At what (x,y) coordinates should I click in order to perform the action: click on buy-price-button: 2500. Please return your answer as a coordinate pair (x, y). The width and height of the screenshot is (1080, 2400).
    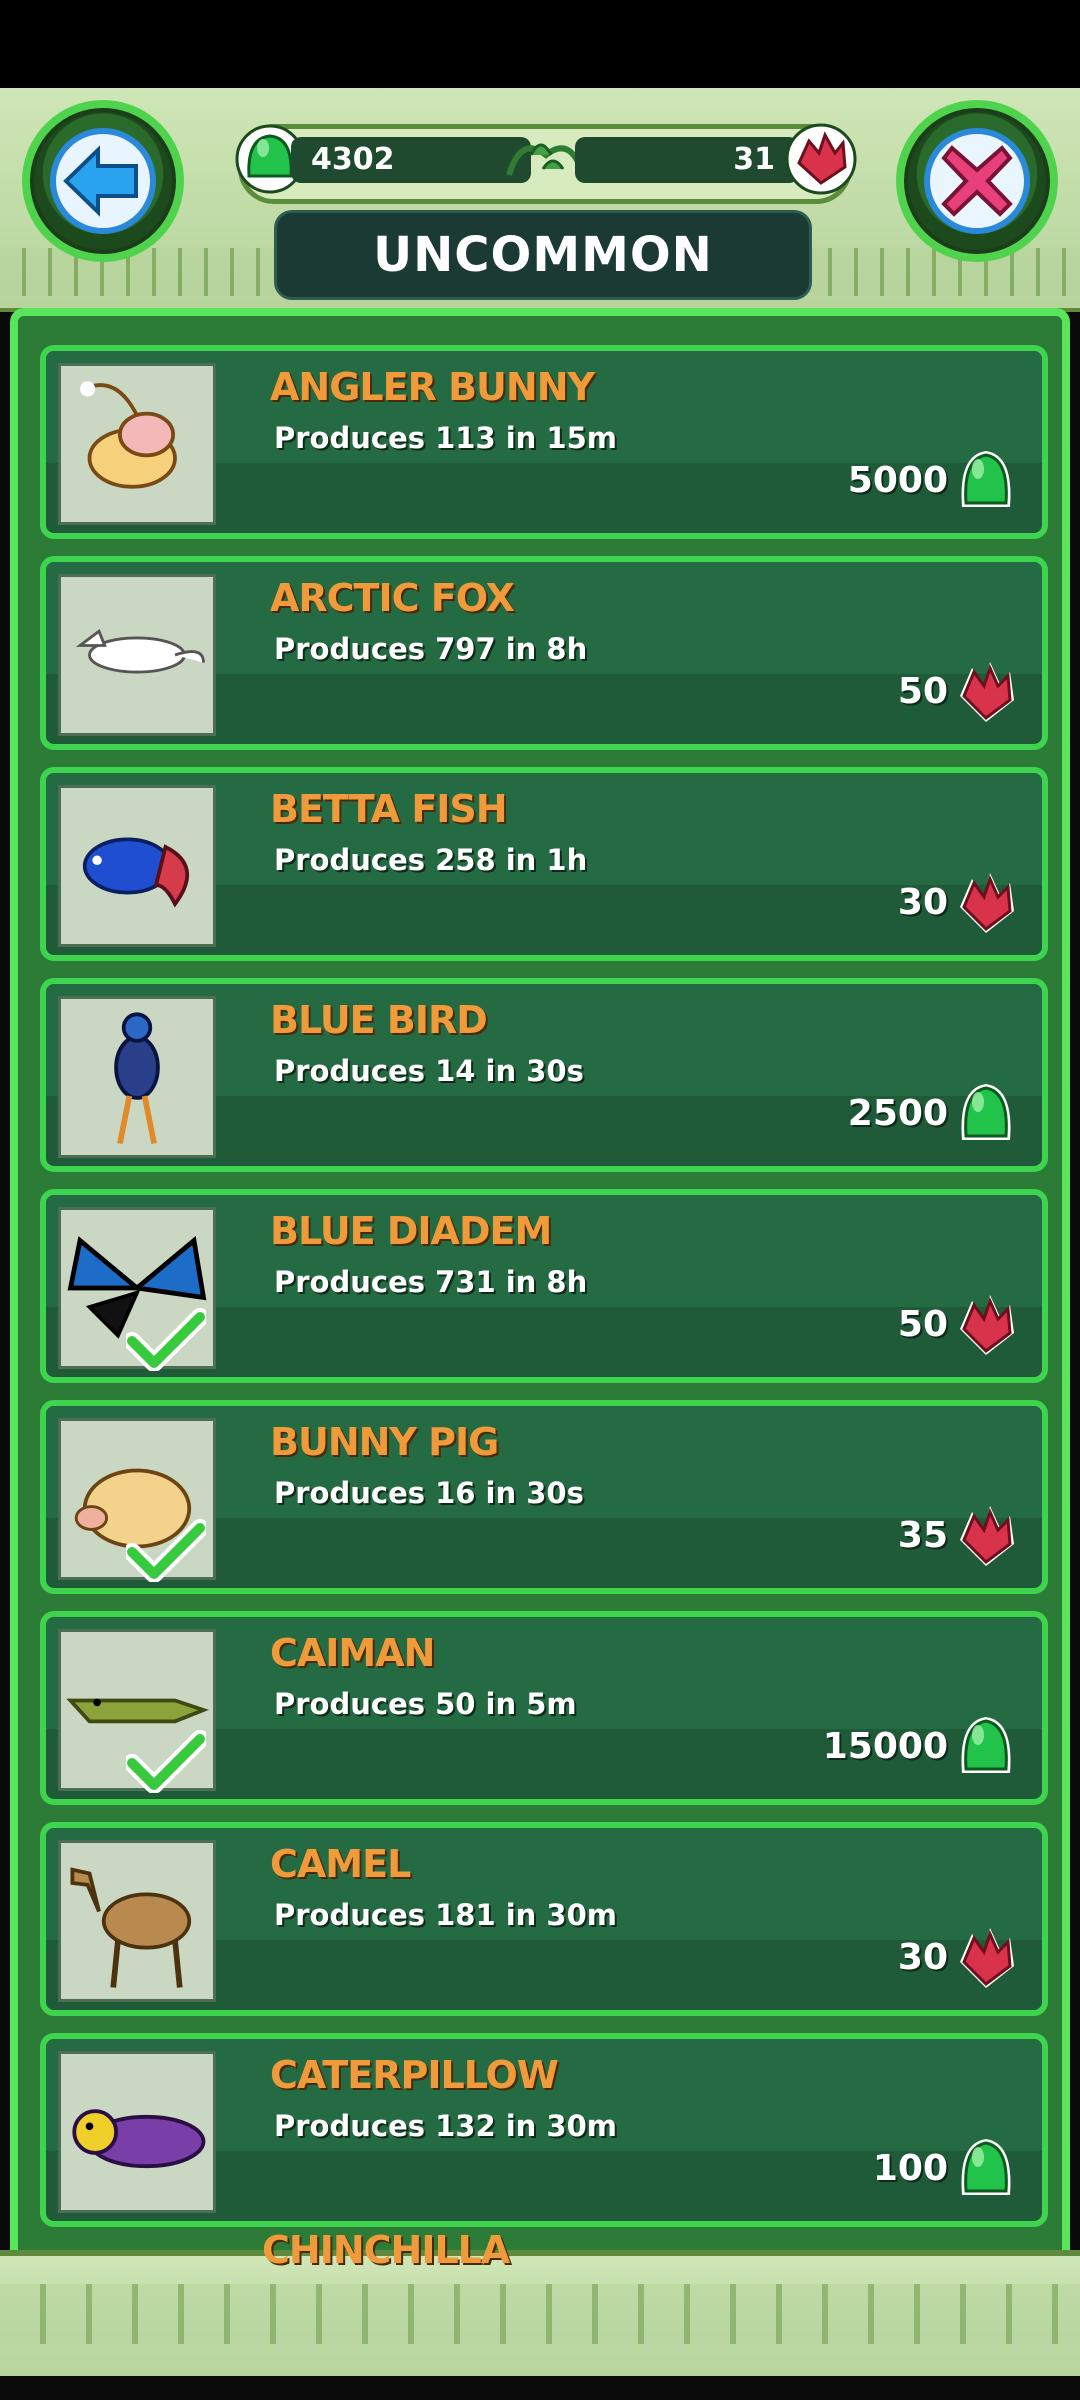
    Looking at the image, I should click on (933, 1113).